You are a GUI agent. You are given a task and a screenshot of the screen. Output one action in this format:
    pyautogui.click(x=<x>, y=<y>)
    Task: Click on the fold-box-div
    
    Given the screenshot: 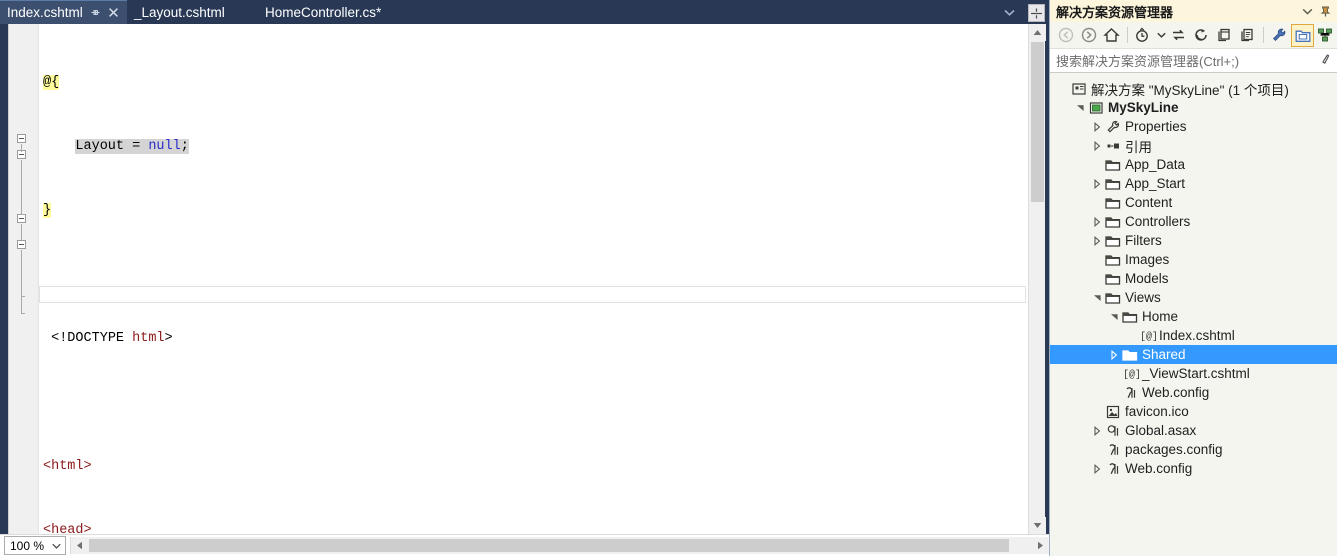 What is the action you would take?
    pyautogui.click(x=21, y=244)
    